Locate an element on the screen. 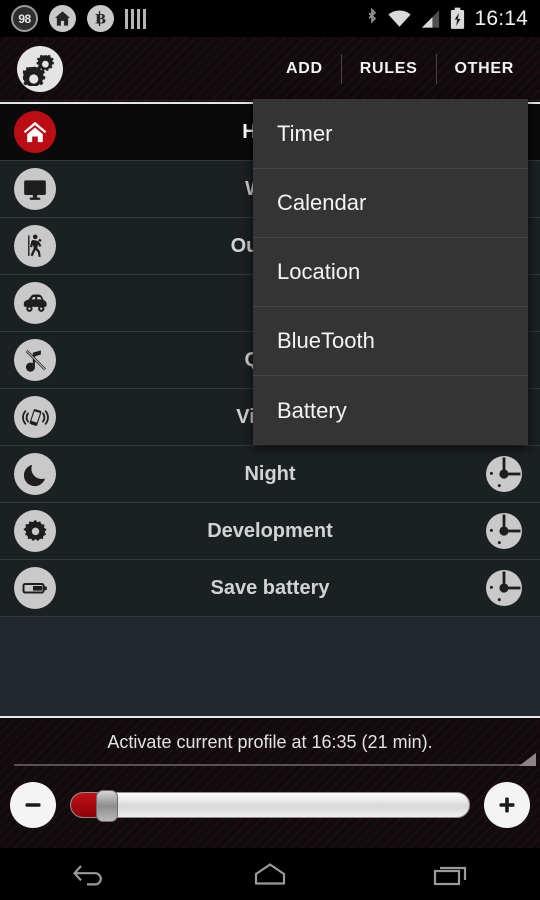  status-bar-notifications: 98 B is located at coordinates (73, 18).